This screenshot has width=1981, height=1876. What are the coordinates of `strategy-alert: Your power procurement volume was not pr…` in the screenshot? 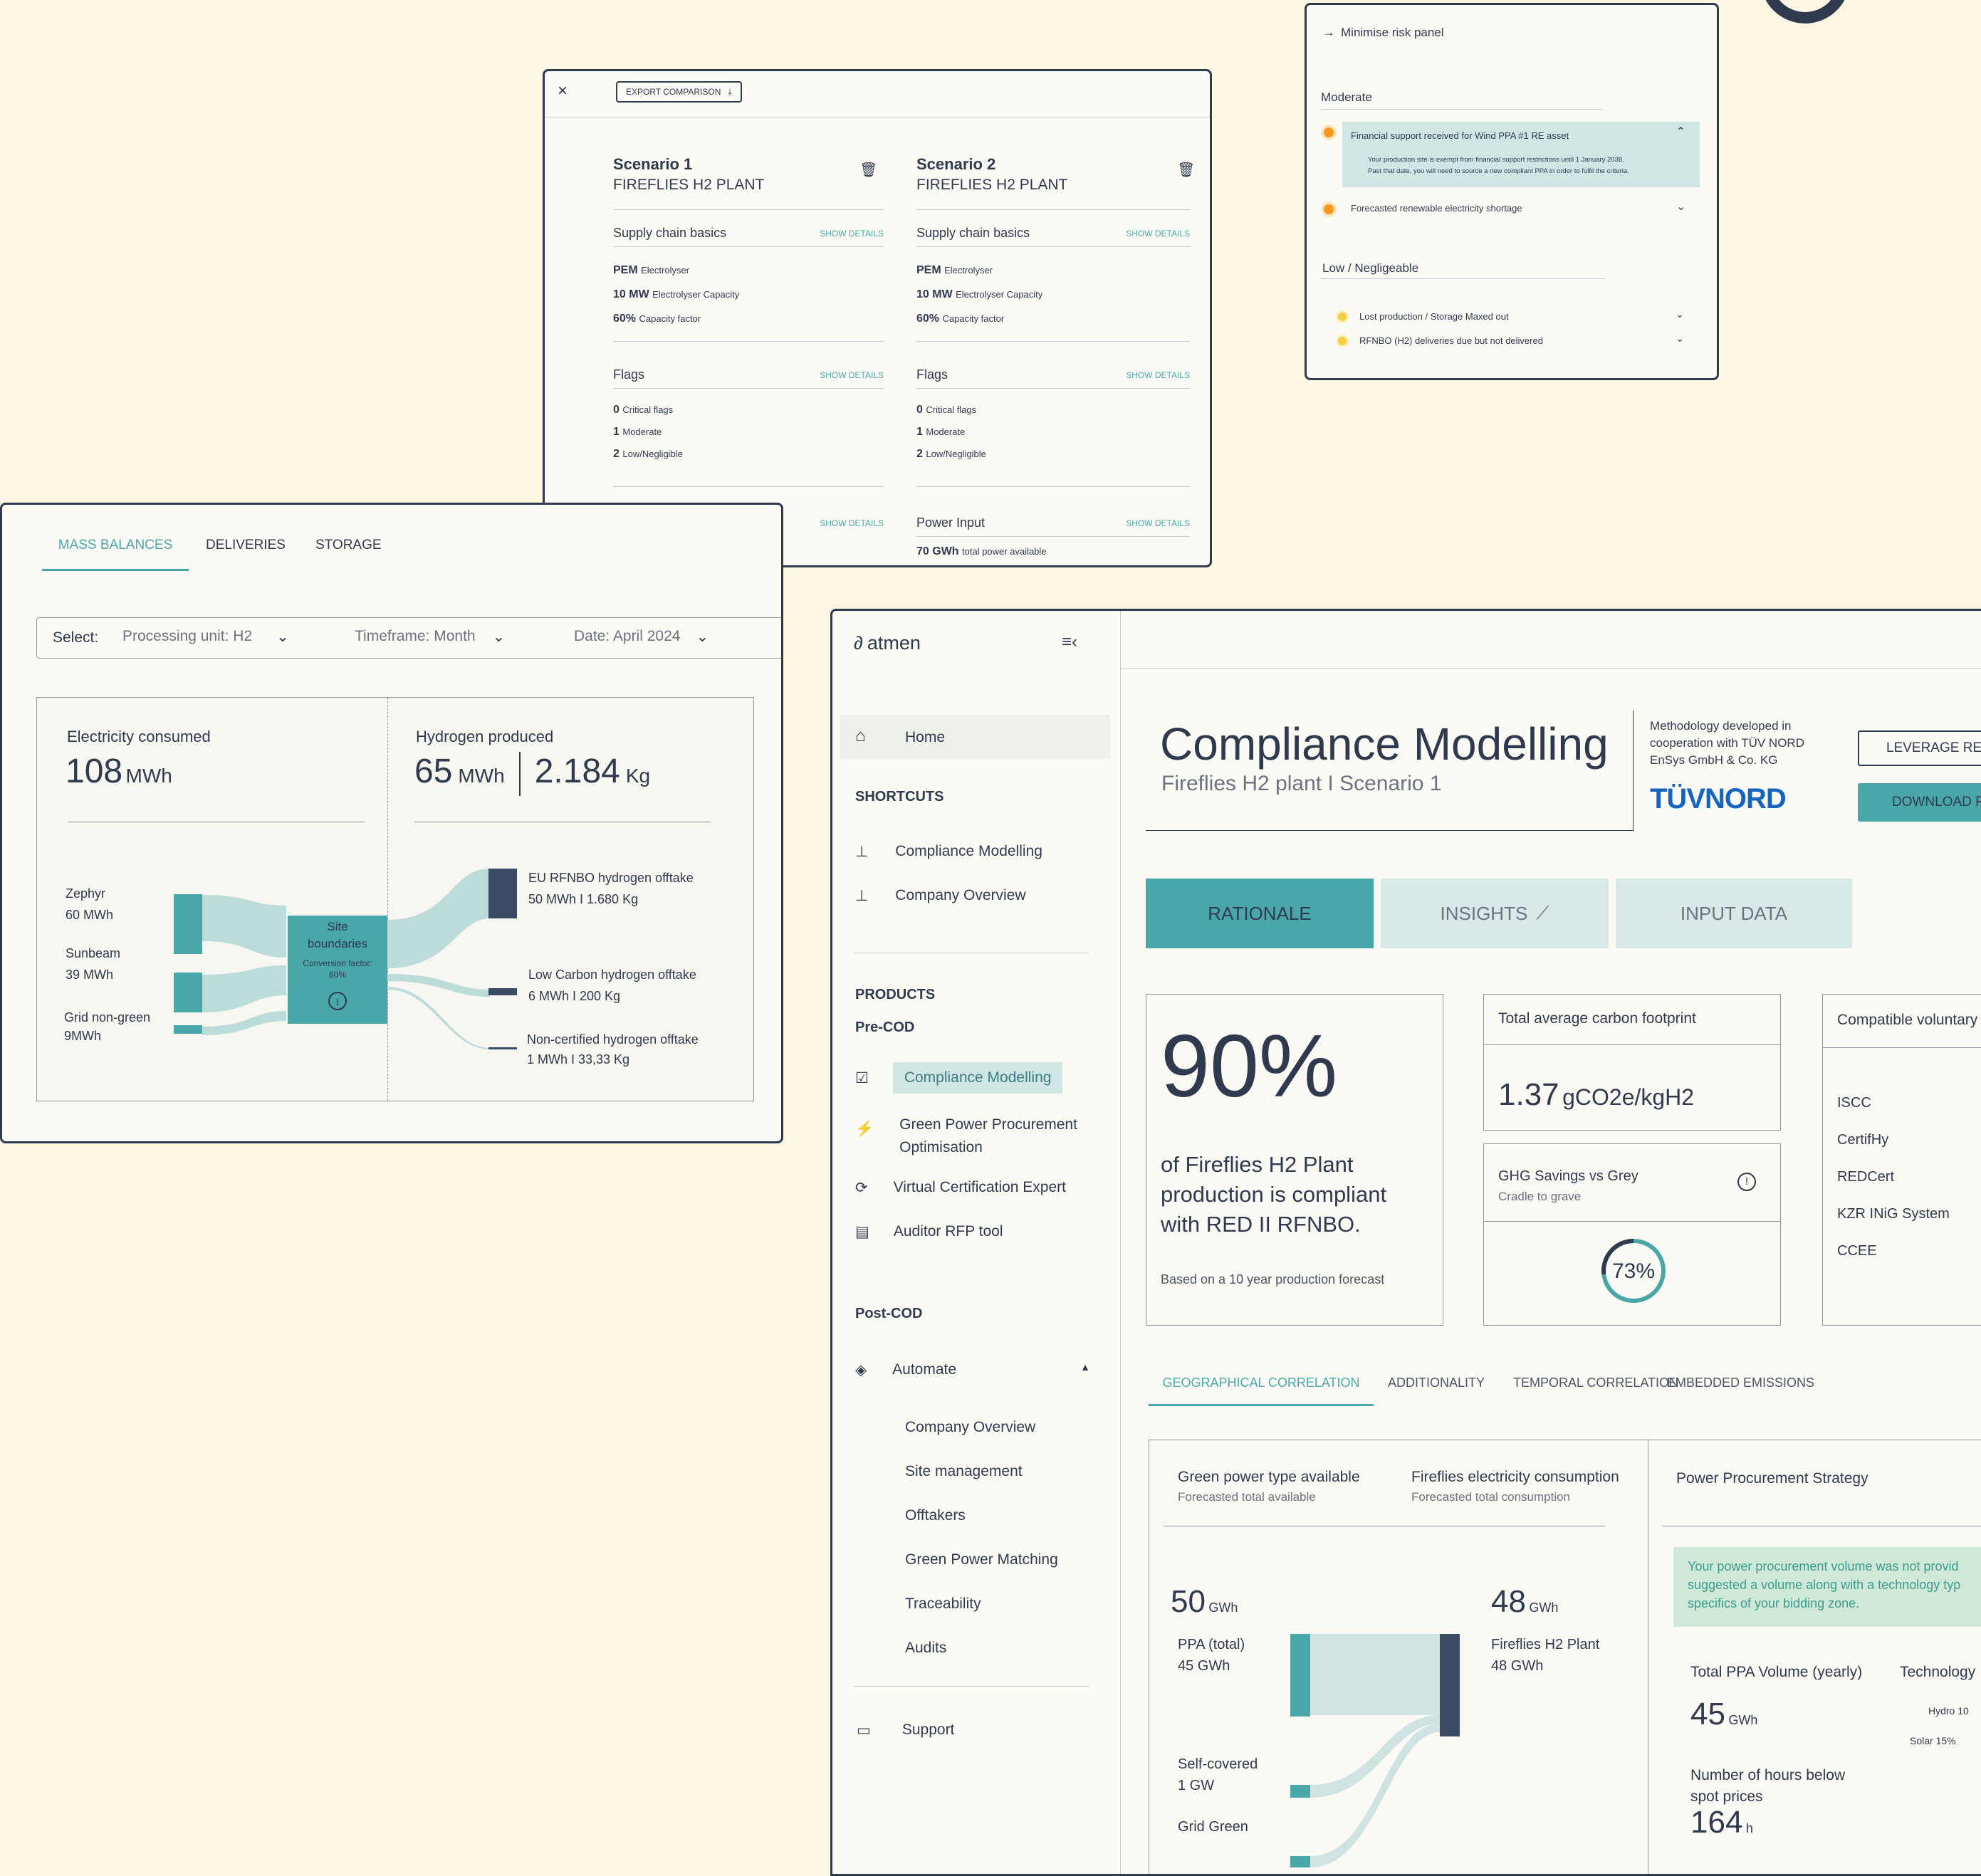 It's located at (1827, 1587).